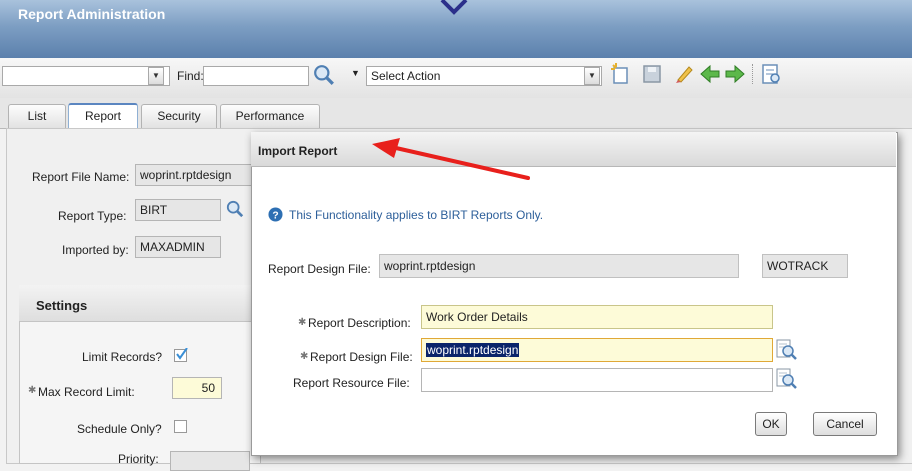  Describe the element at coordinates (319, 269) in the screenshot. I see `design-file-label: Report Design File:` at that location.